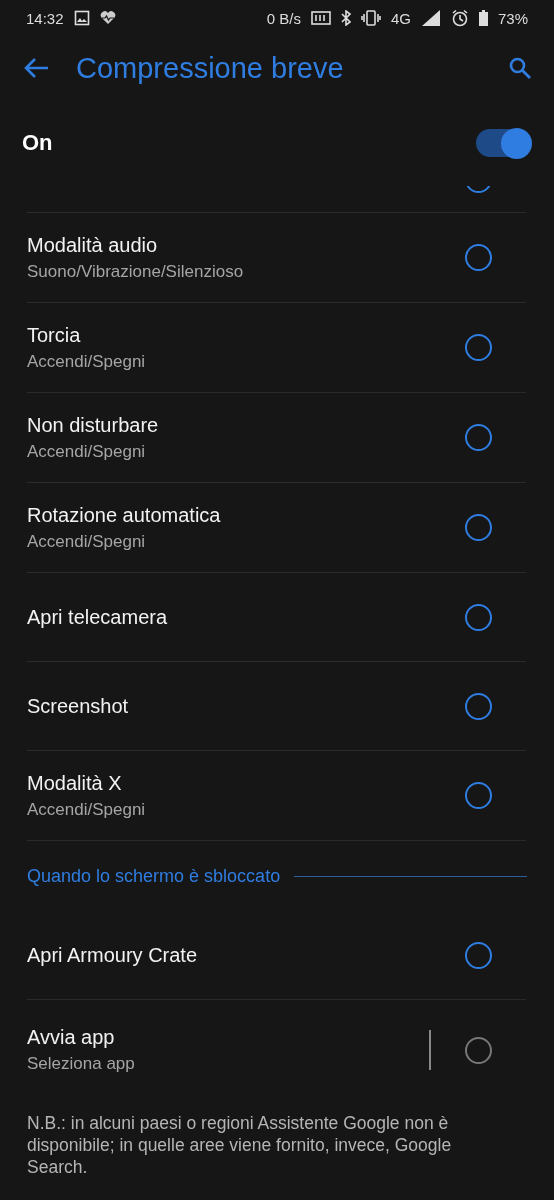 This screenshot has height=1200, width=554. Describe the element at coordinates (124, 515) in the screenshot. I see `option-title: Rotazione automatica` at that location.